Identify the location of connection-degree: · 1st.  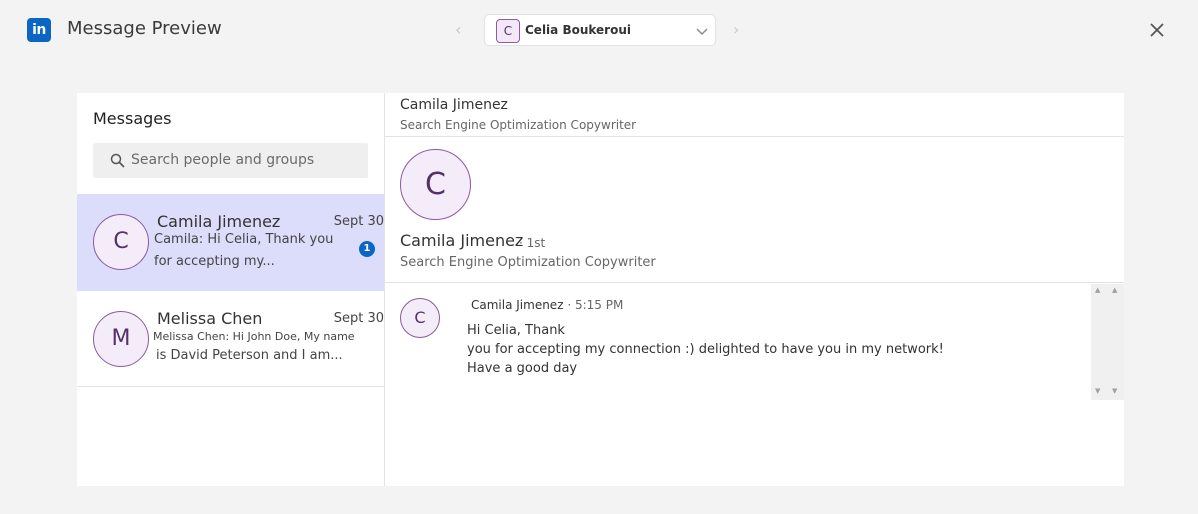
(532, 243).